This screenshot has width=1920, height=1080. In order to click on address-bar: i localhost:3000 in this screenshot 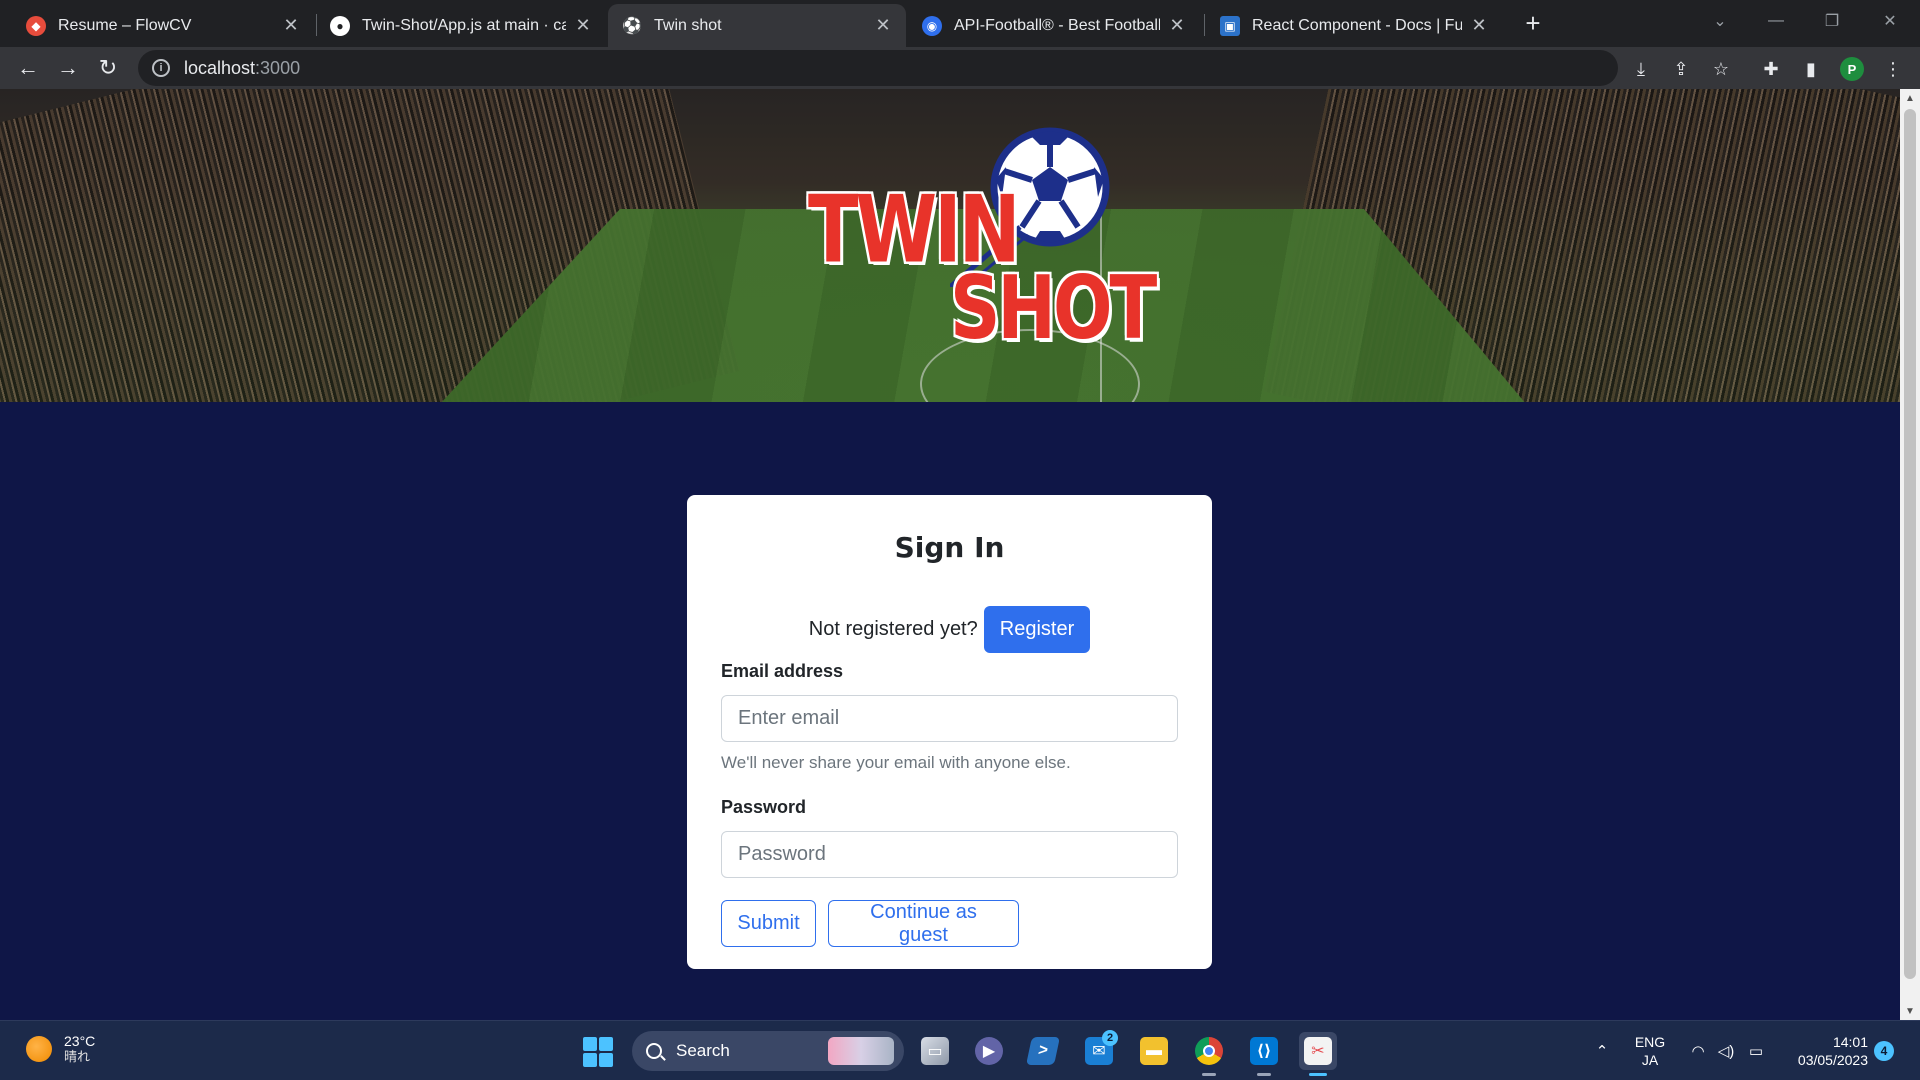, I will do `click(878, 68)`.